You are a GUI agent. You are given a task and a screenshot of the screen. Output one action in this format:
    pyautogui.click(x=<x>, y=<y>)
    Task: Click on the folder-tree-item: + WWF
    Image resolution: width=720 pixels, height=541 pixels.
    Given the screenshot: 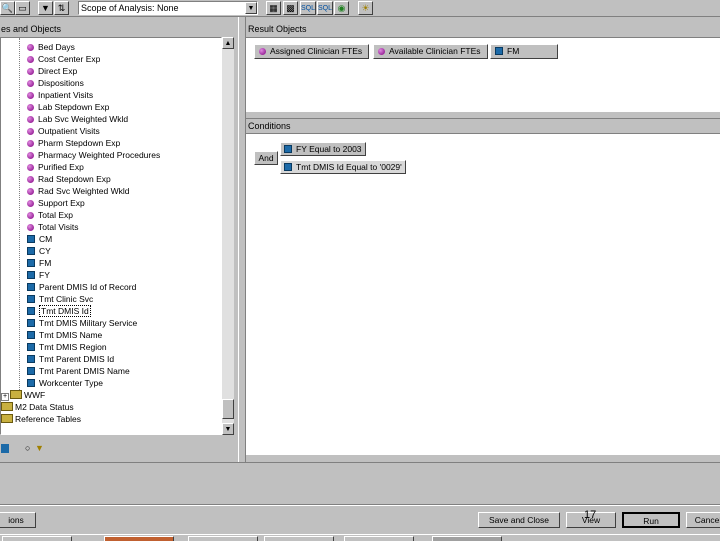 What is the action you would take?
    pyautogui.click(x=23, y=395)
    